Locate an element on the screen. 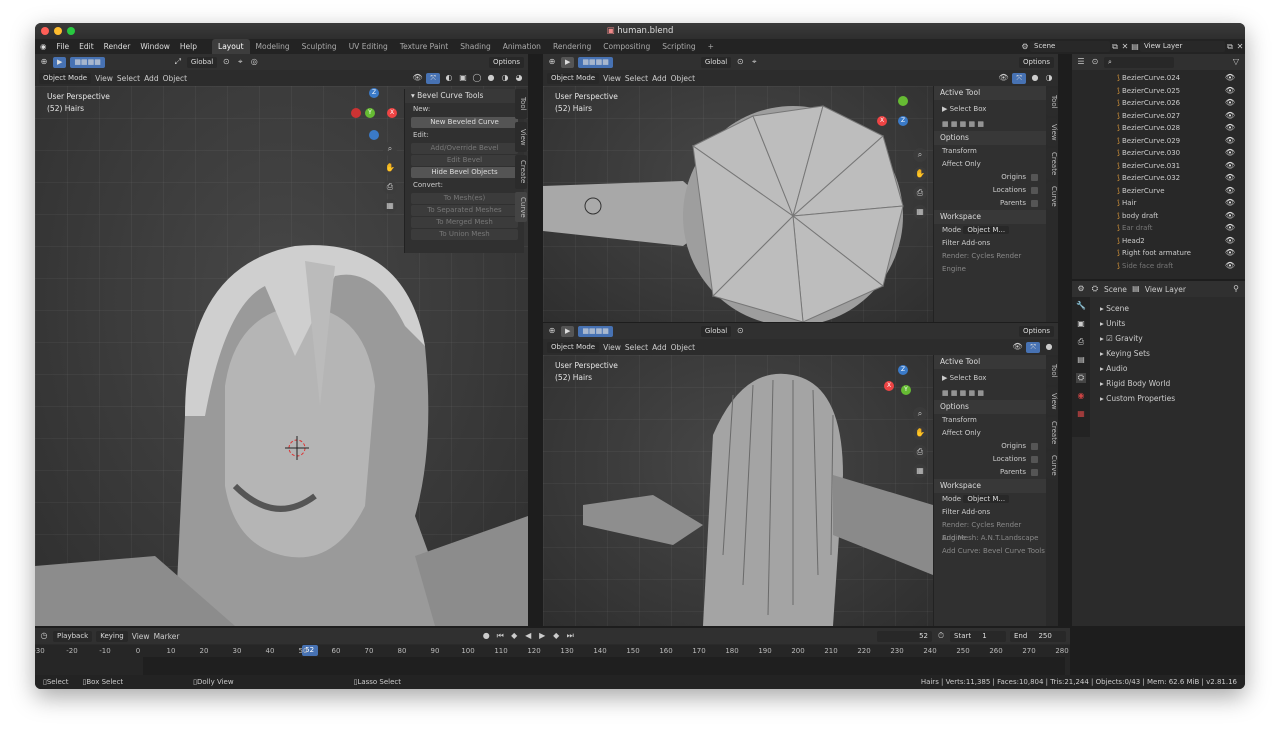 This screenshot has height=736, width=1280. tab-tool: Tool is located at coordinates (1052, 371).